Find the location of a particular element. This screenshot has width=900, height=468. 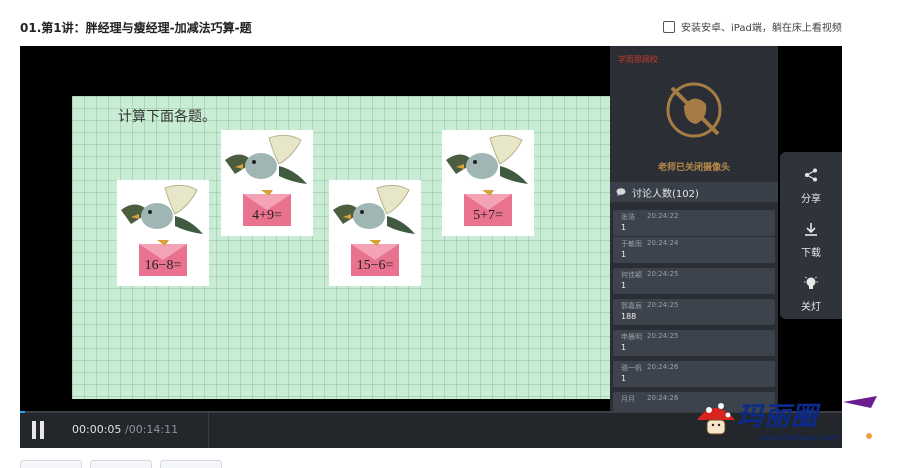

download-label: 下载 is located at coordinates (811, 253).